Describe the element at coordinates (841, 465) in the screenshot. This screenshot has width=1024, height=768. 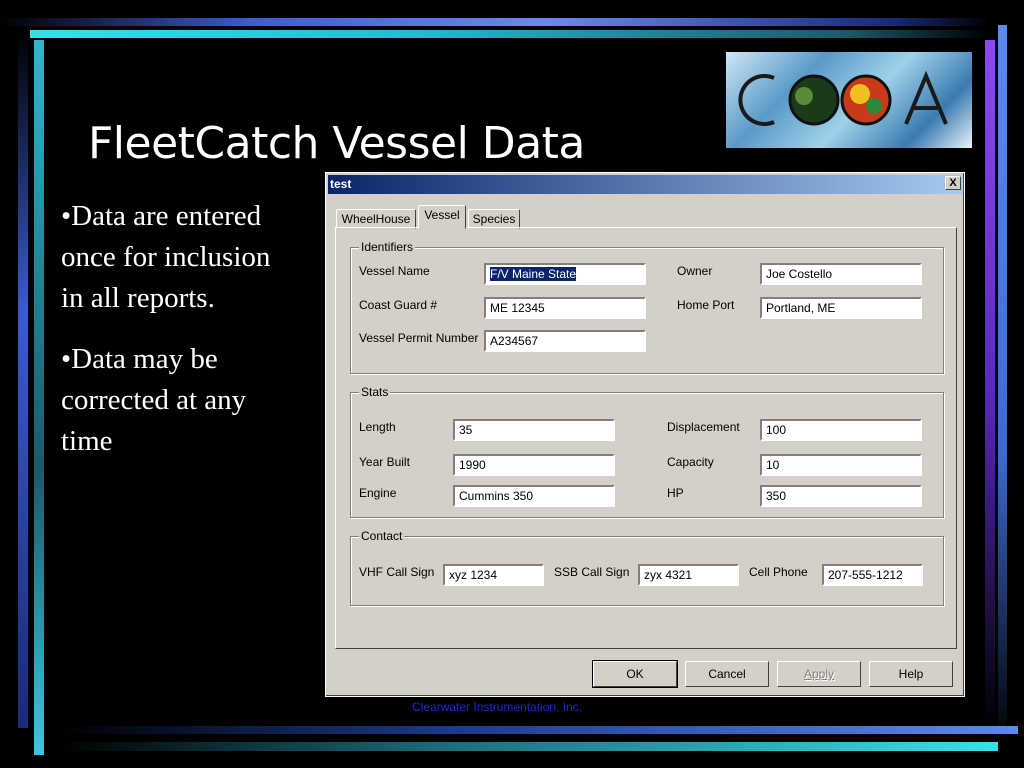
I see `capacity-field: 10` at that location.